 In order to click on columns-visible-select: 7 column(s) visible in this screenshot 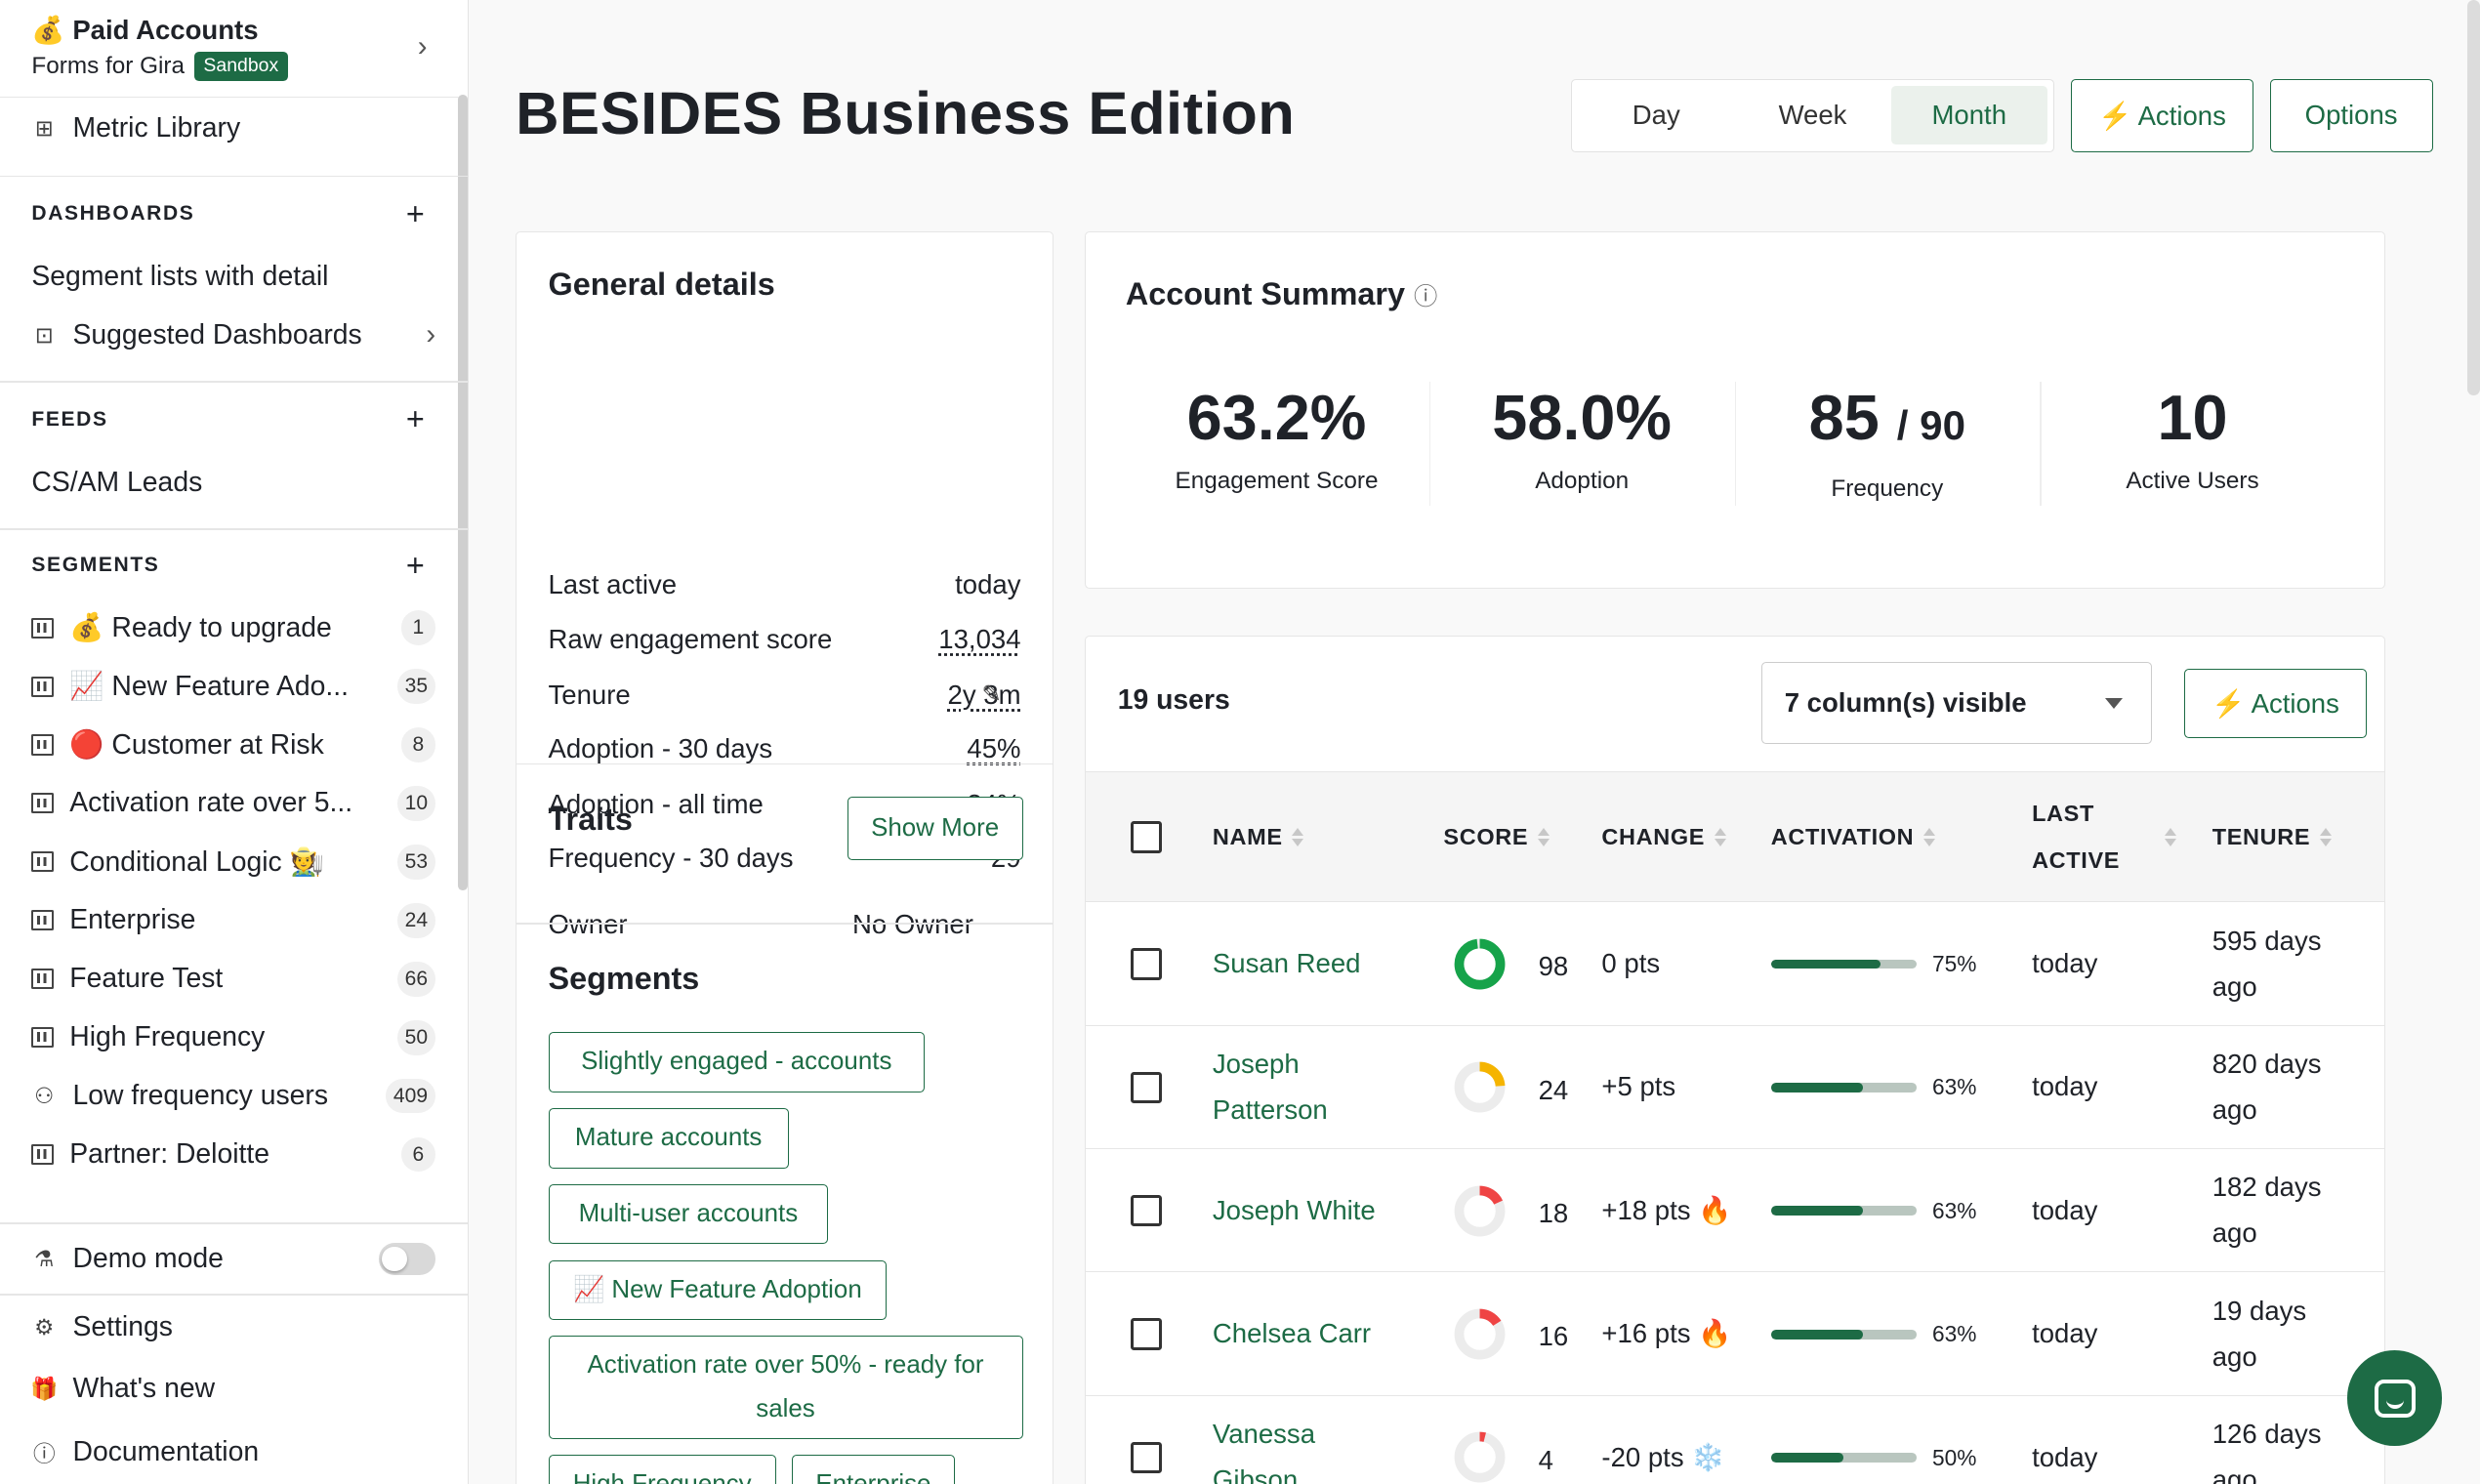, I will do `click(1957, 704)`.